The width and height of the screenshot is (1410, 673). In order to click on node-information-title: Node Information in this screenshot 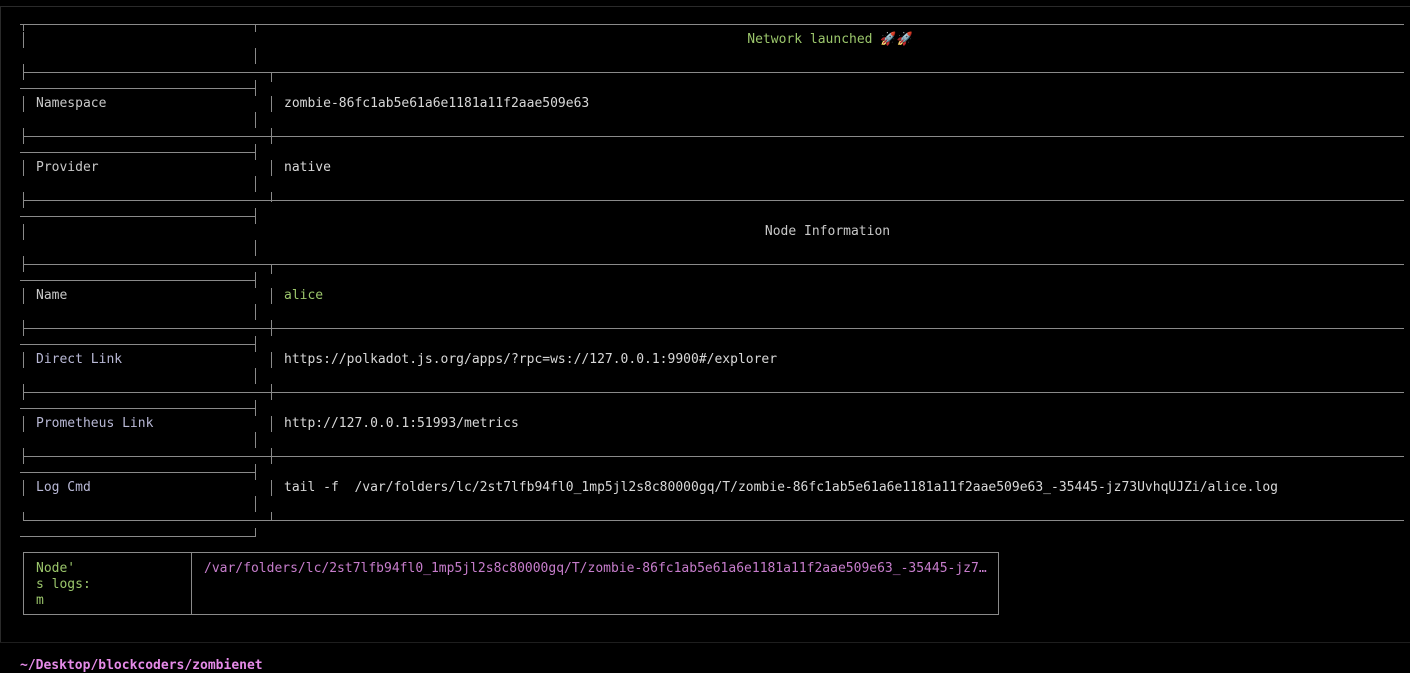, I will do `click(827, 231)`.